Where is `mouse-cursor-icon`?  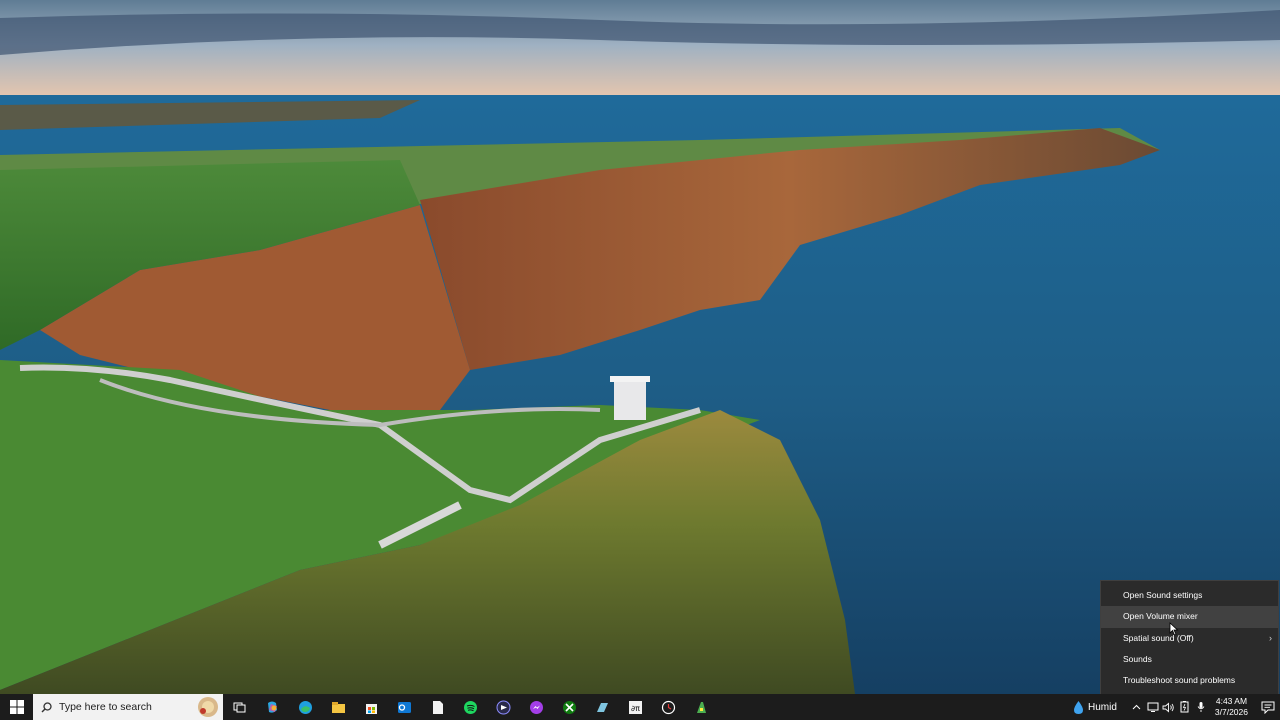
mouse-cursor-icon is located at coordinates (1174, 629).